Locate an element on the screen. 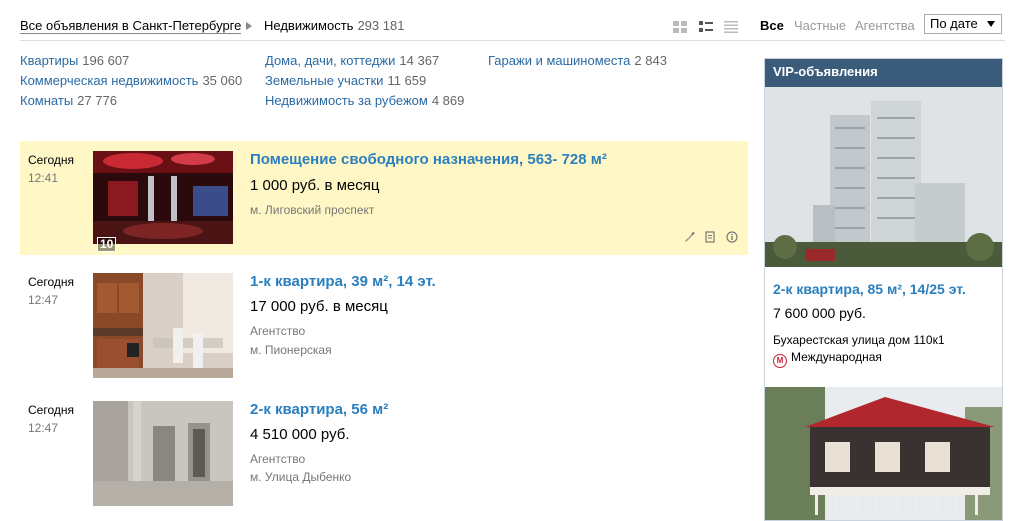 The width and height of the screenshot is (1025, 521). sort-select-value: По дате is located at coordinates (954, 23).